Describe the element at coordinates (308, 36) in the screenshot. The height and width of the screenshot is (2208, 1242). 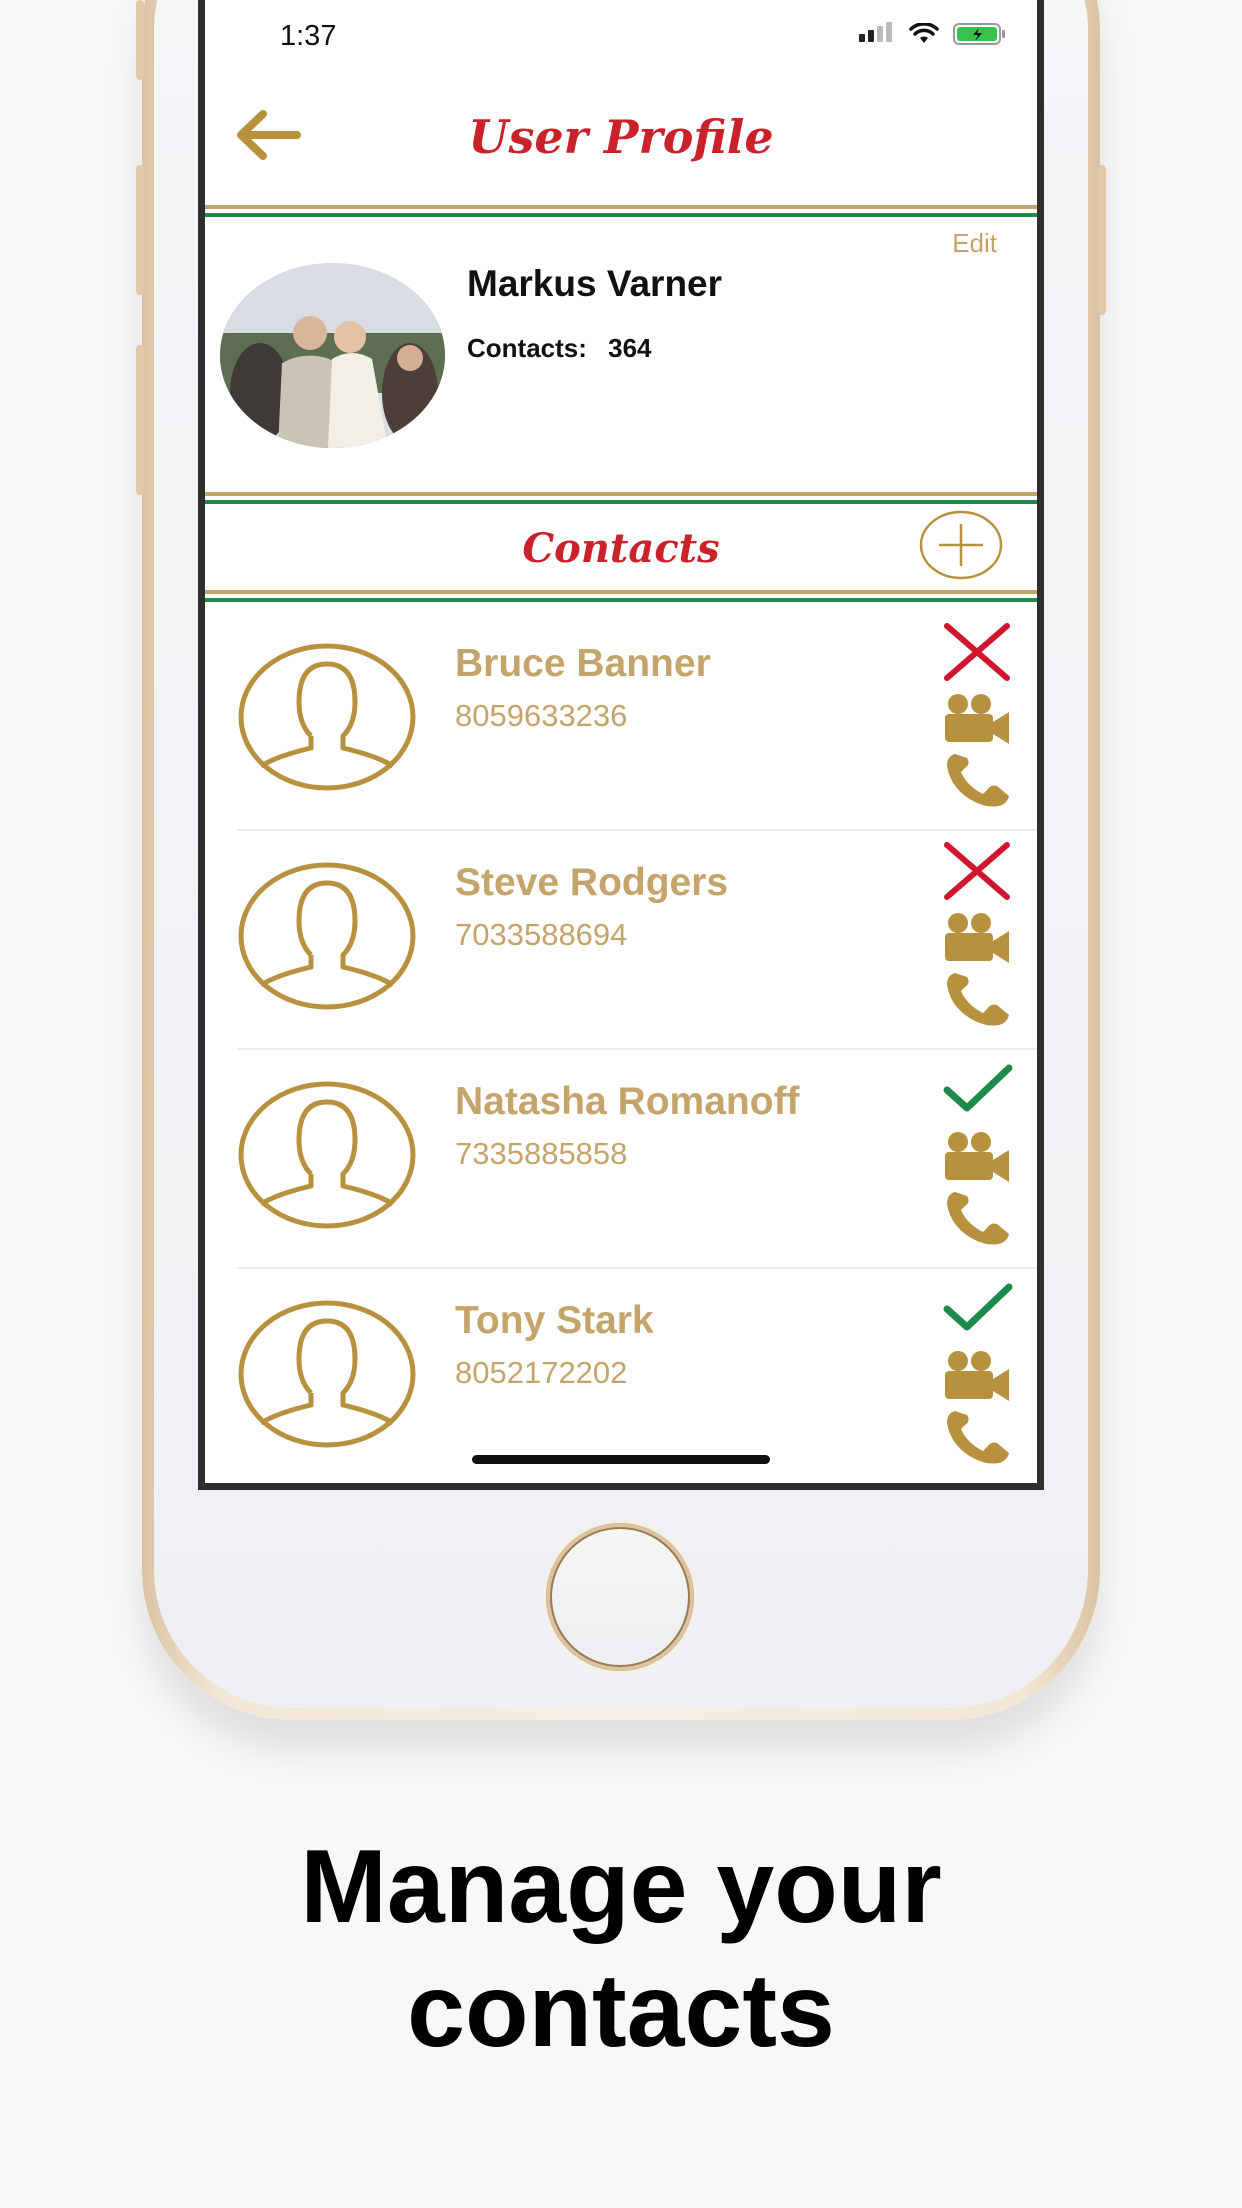
I see `status-time: 1:37` at that location.